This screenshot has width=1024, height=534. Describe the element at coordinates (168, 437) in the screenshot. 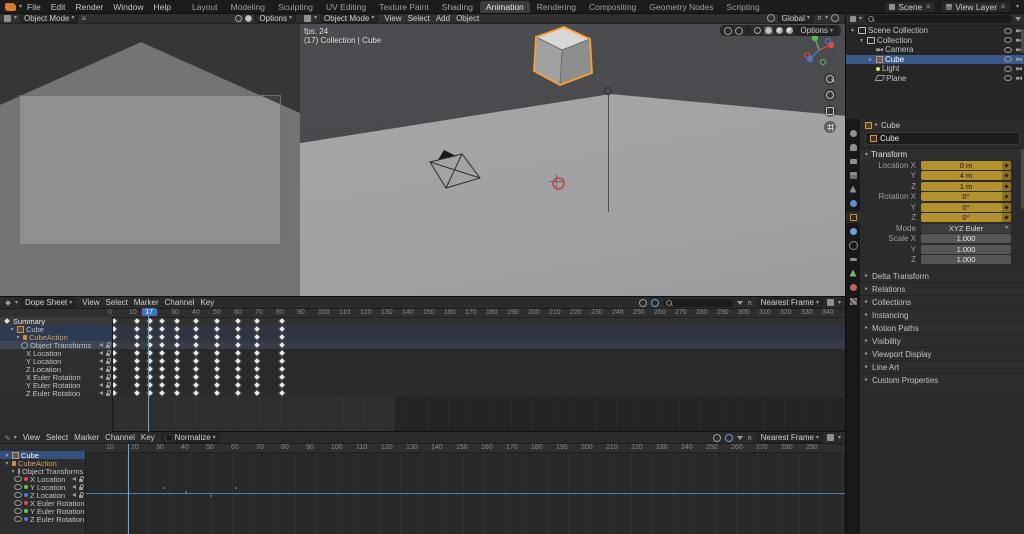

I see `normalize-checkbox` at that location.